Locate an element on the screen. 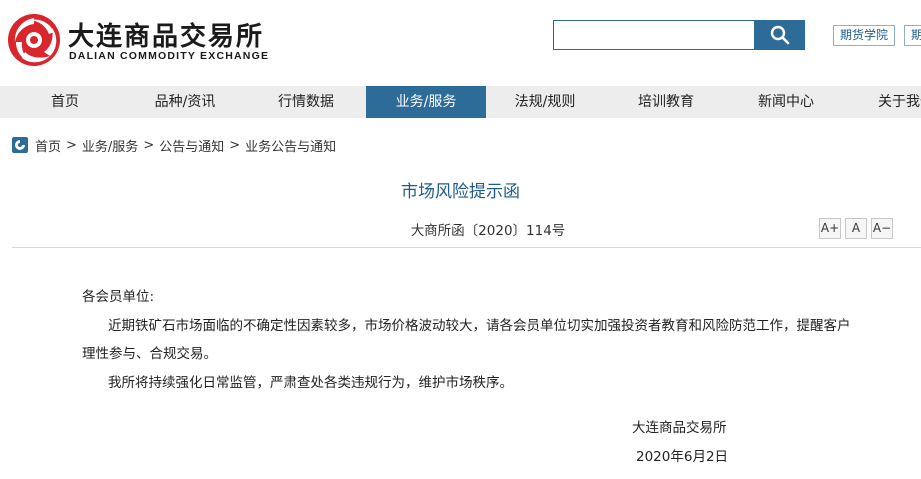 This screenshot has height=479, width=921. nav-news-center: 新闻中心 is located at coordinates (786, 102).